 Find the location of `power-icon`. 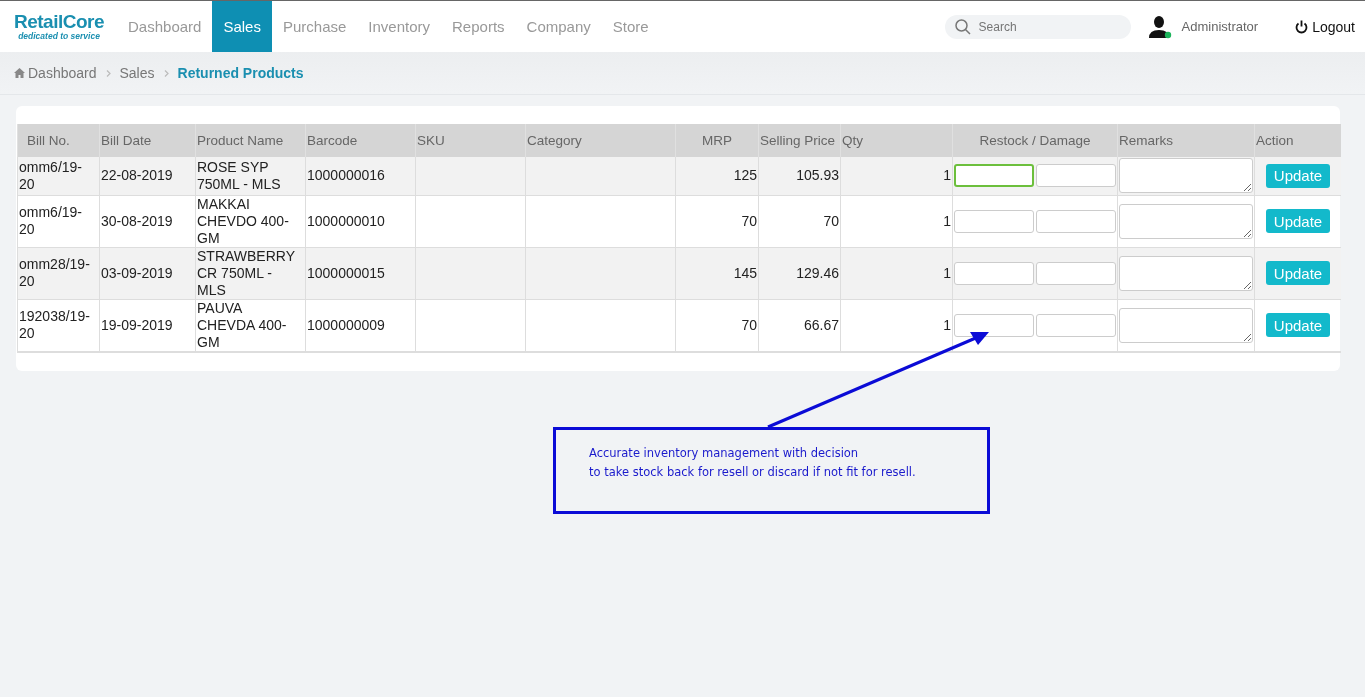

power-icon is located at coordinates (1302, 26).